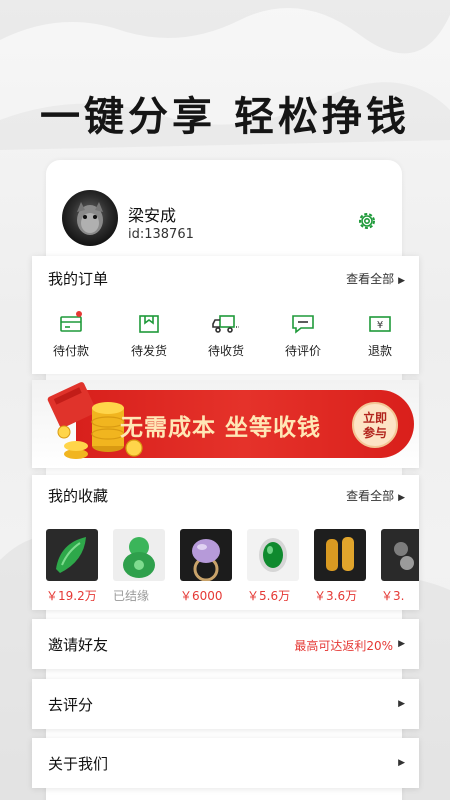  What do you see at coordinates (149, 324) in the screenshot?
I see `box-icon` at bounding box center [149, 324].